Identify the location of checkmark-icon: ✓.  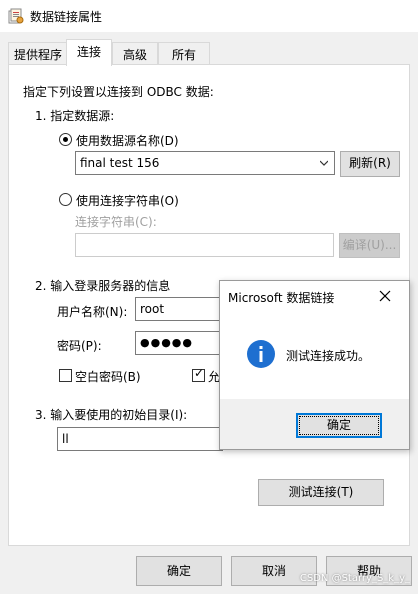
(199, 373).